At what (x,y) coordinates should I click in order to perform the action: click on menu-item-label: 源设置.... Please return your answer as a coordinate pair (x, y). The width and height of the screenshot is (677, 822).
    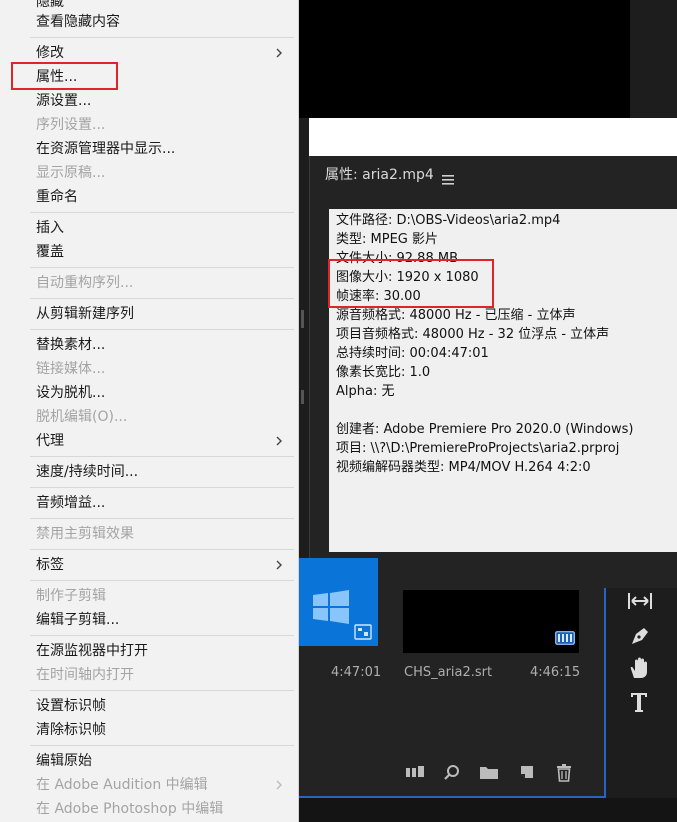
    Looking at the image, I should click on (64, 101).